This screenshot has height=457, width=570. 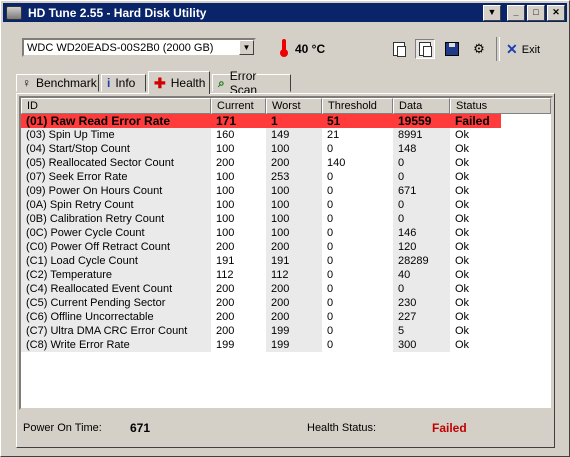 I want to click on table-row: (07) Seek Error Rate 100 253 0 0 Ok, so click(x=261, y=177).